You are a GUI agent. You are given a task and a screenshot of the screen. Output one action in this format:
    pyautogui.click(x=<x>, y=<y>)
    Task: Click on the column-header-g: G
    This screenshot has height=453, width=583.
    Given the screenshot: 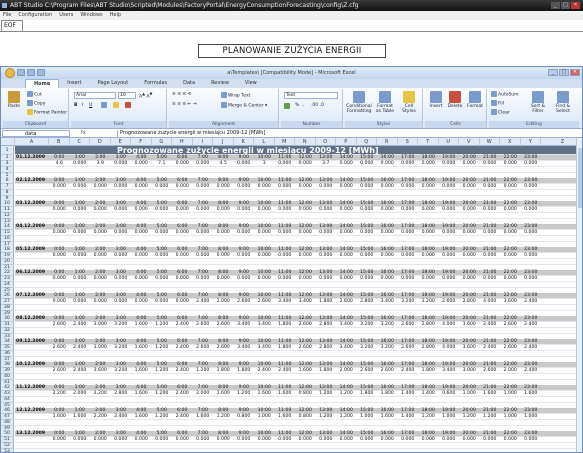 What is the action you would take?
    pyautogui.click(x=162, y=142)
    